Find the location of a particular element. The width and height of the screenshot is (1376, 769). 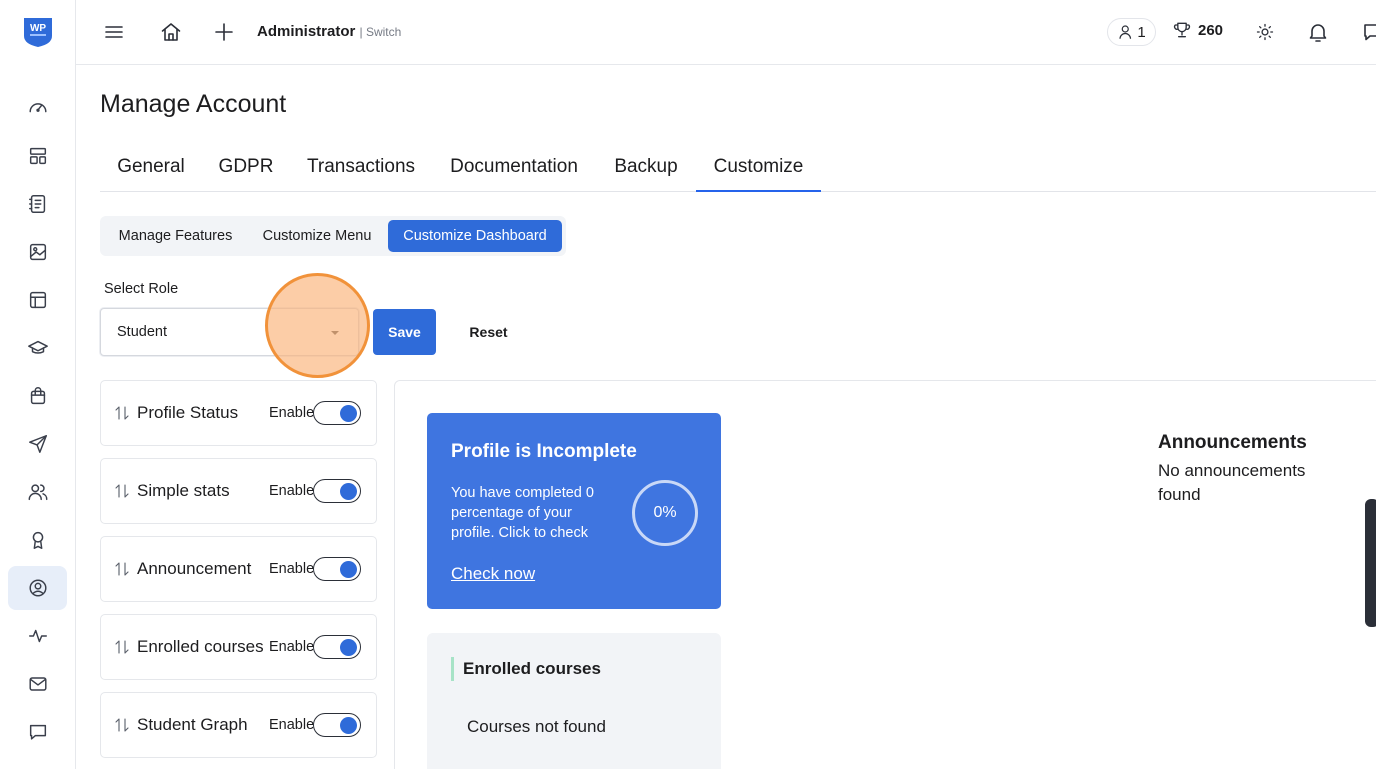

reset-button: Reset is located at coordinates (488, 332).